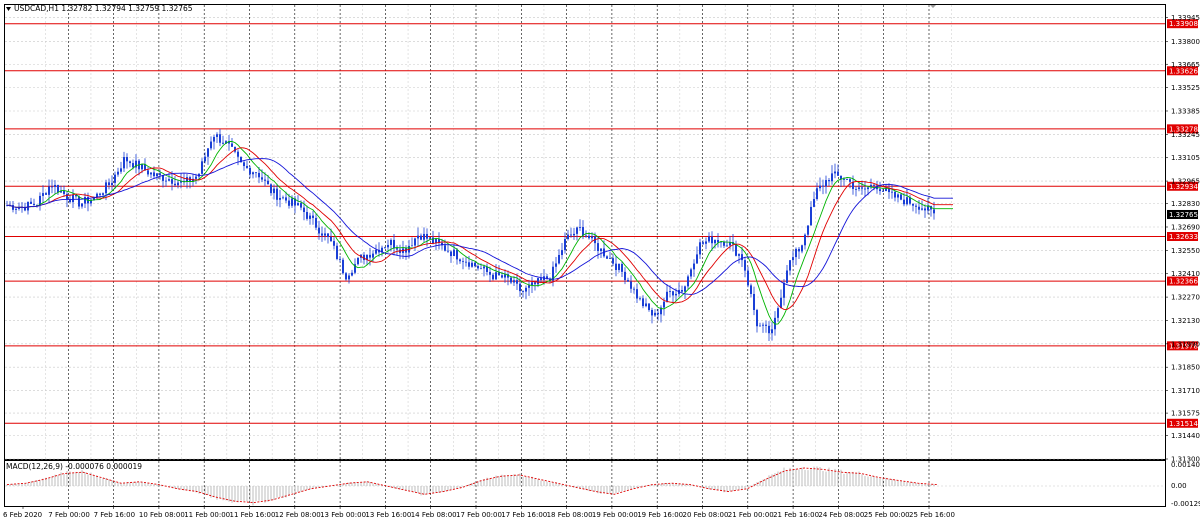 The height and width of the screenshot is (524, 1200). I want to click on x-tick-label: 7 Feb 16:00, so click(114, 515).